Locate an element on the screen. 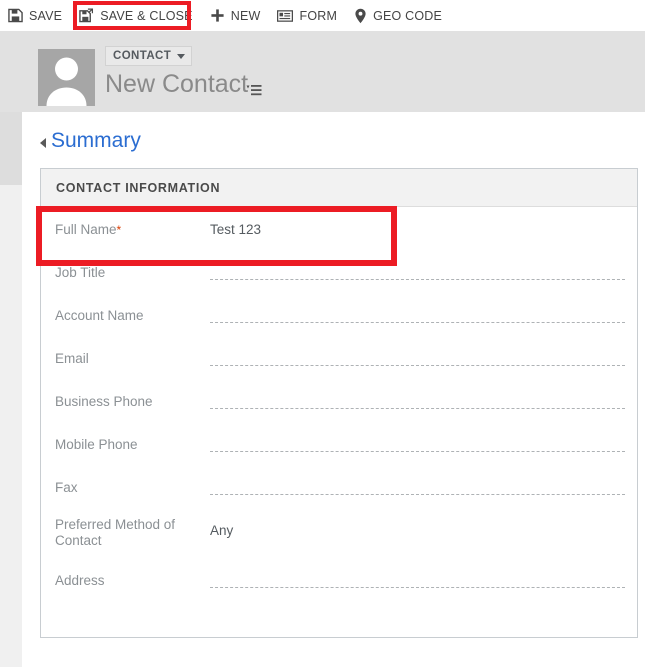 Image resolution: width=645 pixels, height=667 pixels. geo-code-button-label: GEO CODE is located at coordinates (408, 15).